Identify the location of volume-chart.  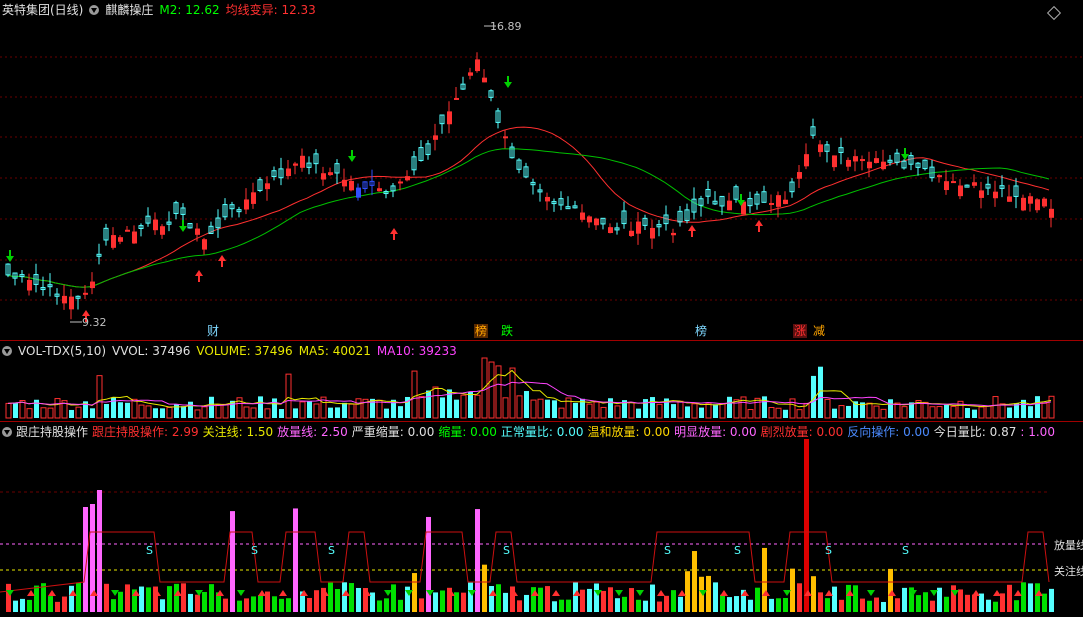
(541, 381).